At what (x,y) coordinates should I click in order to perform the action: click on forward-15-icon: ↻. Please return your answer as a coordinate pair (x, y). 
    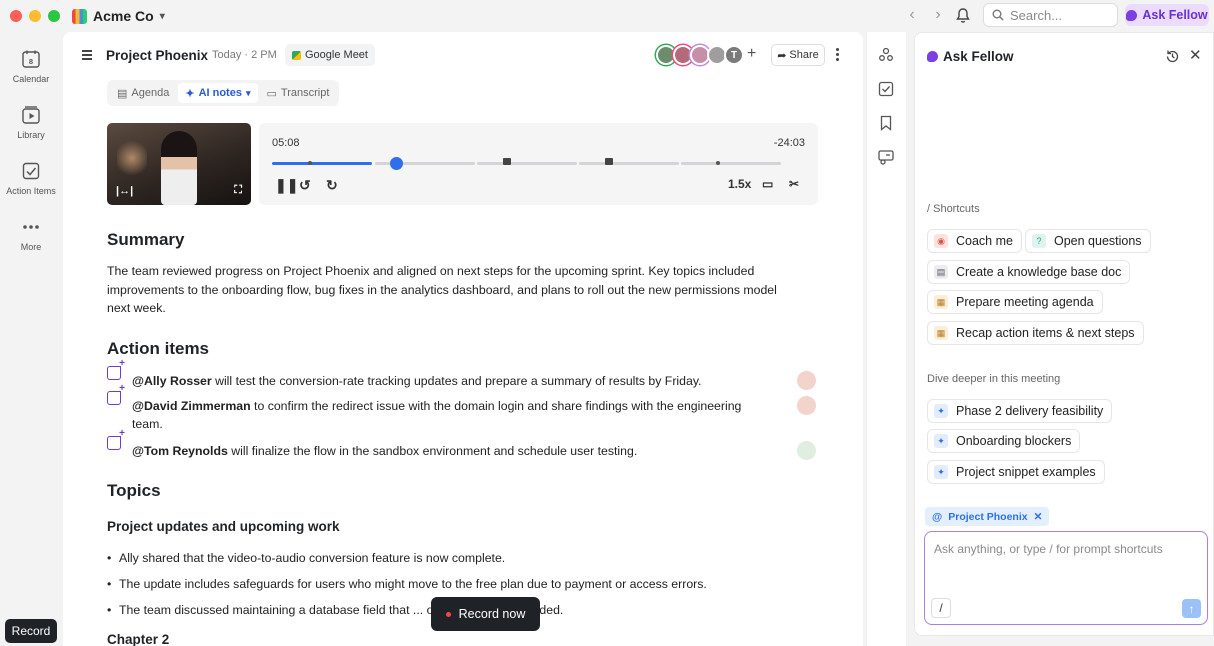
    Looking at the image, I should click on (332, 185).